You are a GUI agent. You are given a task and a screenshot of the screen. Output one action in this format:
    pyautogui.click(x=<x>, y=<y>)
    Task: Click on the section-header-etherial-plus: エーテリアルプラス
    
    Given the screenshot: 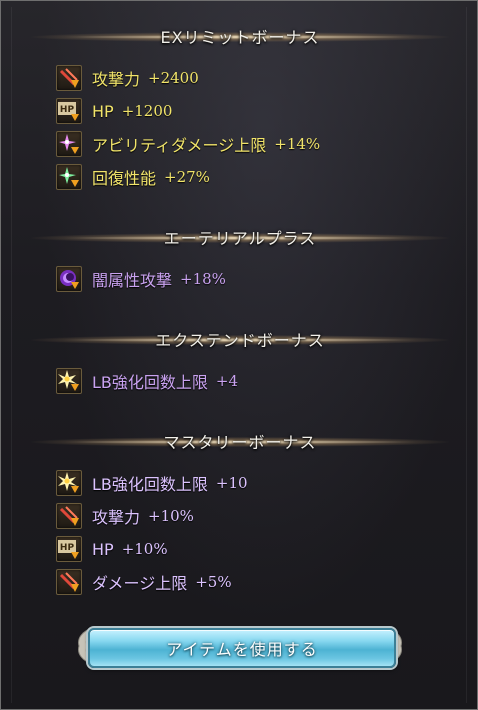 What is the action you would take?
    pyautogui.click(x=239, y=237)
    